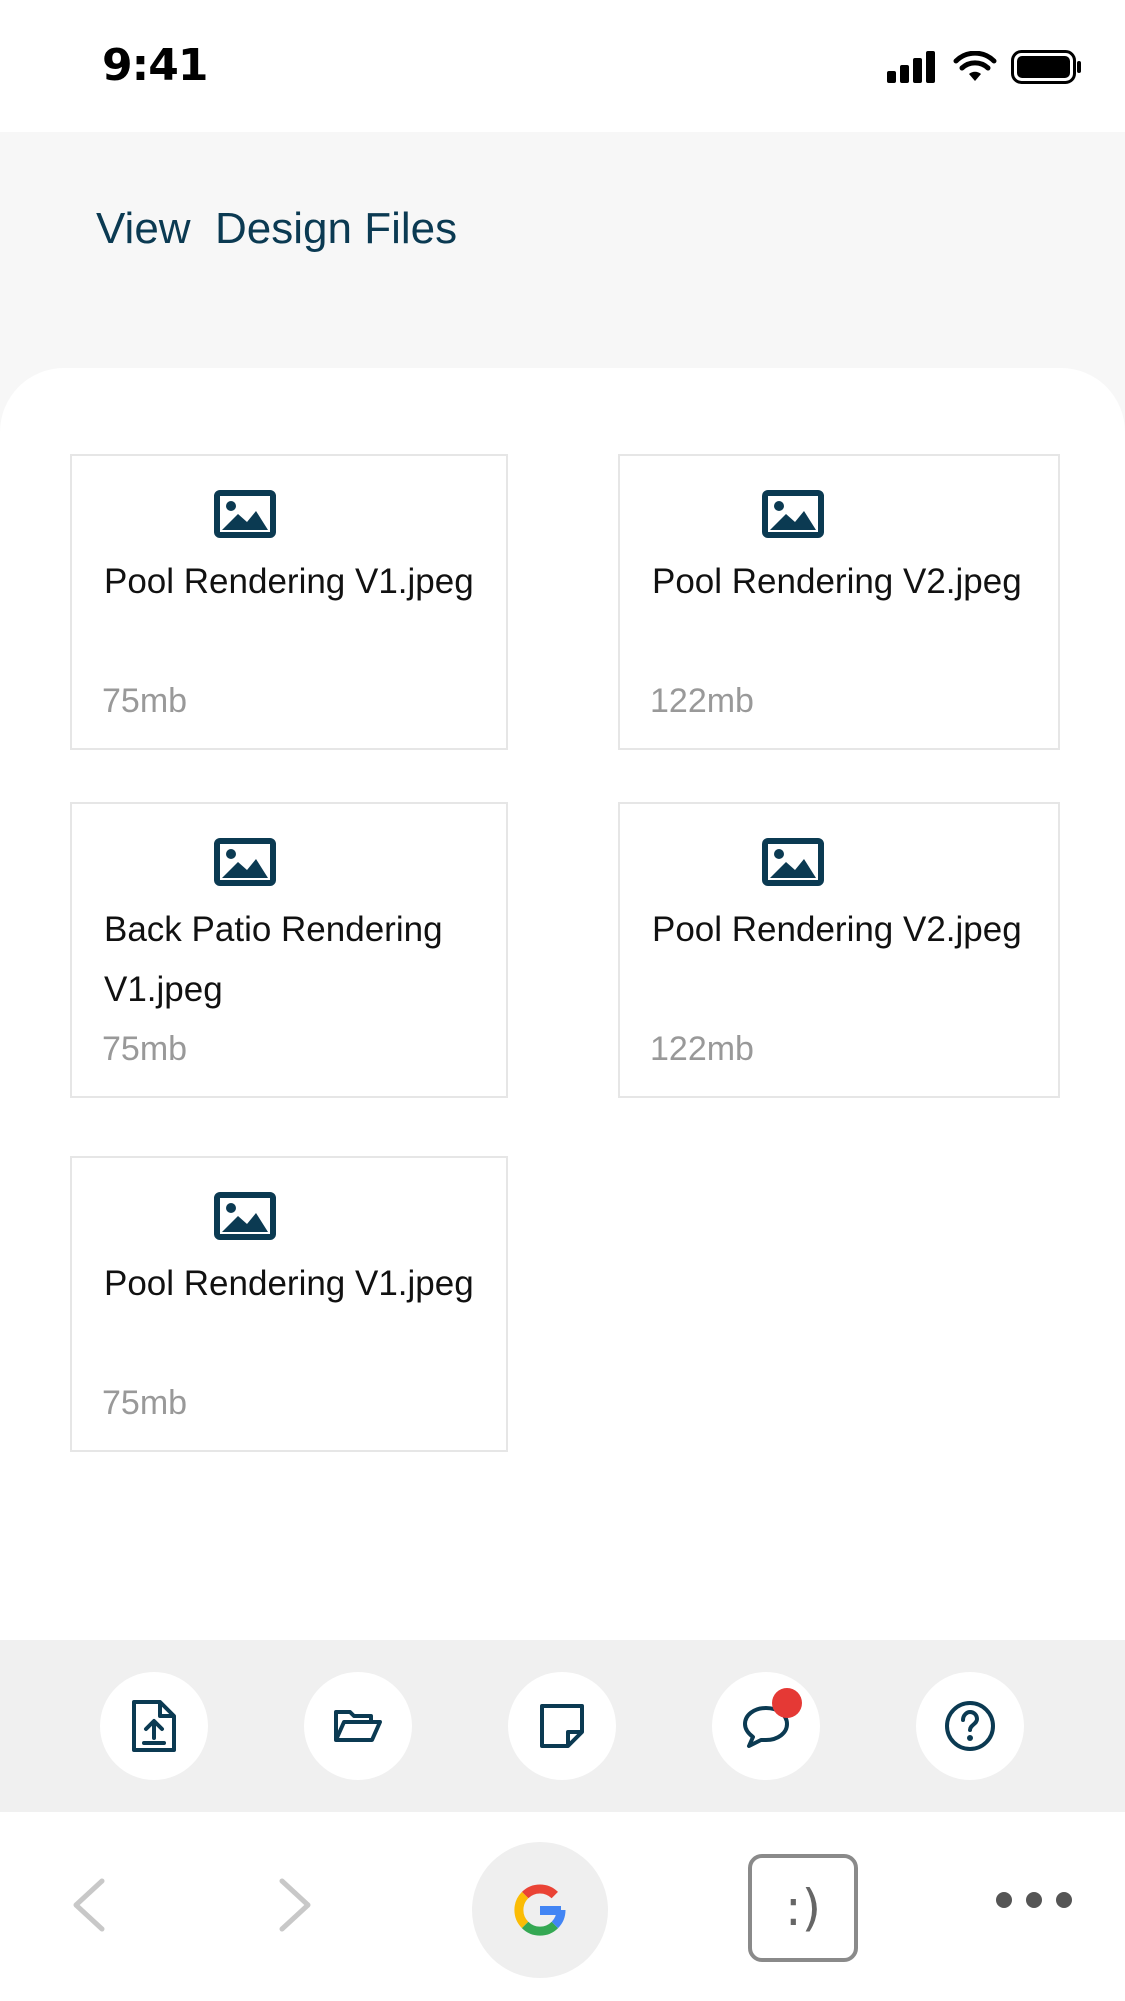 Image resolution: width=1125 pixels, height=2001 pixels. Describe the element at coordinates (975, 66) in the screenshot. I see `wifi-icon` at that location.